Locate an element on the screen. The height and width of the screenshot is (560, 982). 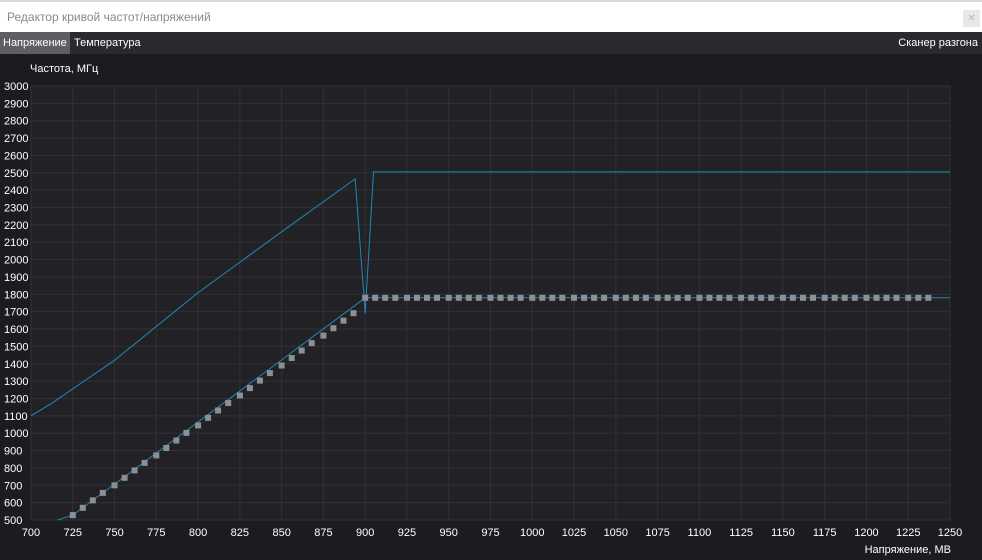
x-tick-label: 925 is located at coordinates (407, 533).